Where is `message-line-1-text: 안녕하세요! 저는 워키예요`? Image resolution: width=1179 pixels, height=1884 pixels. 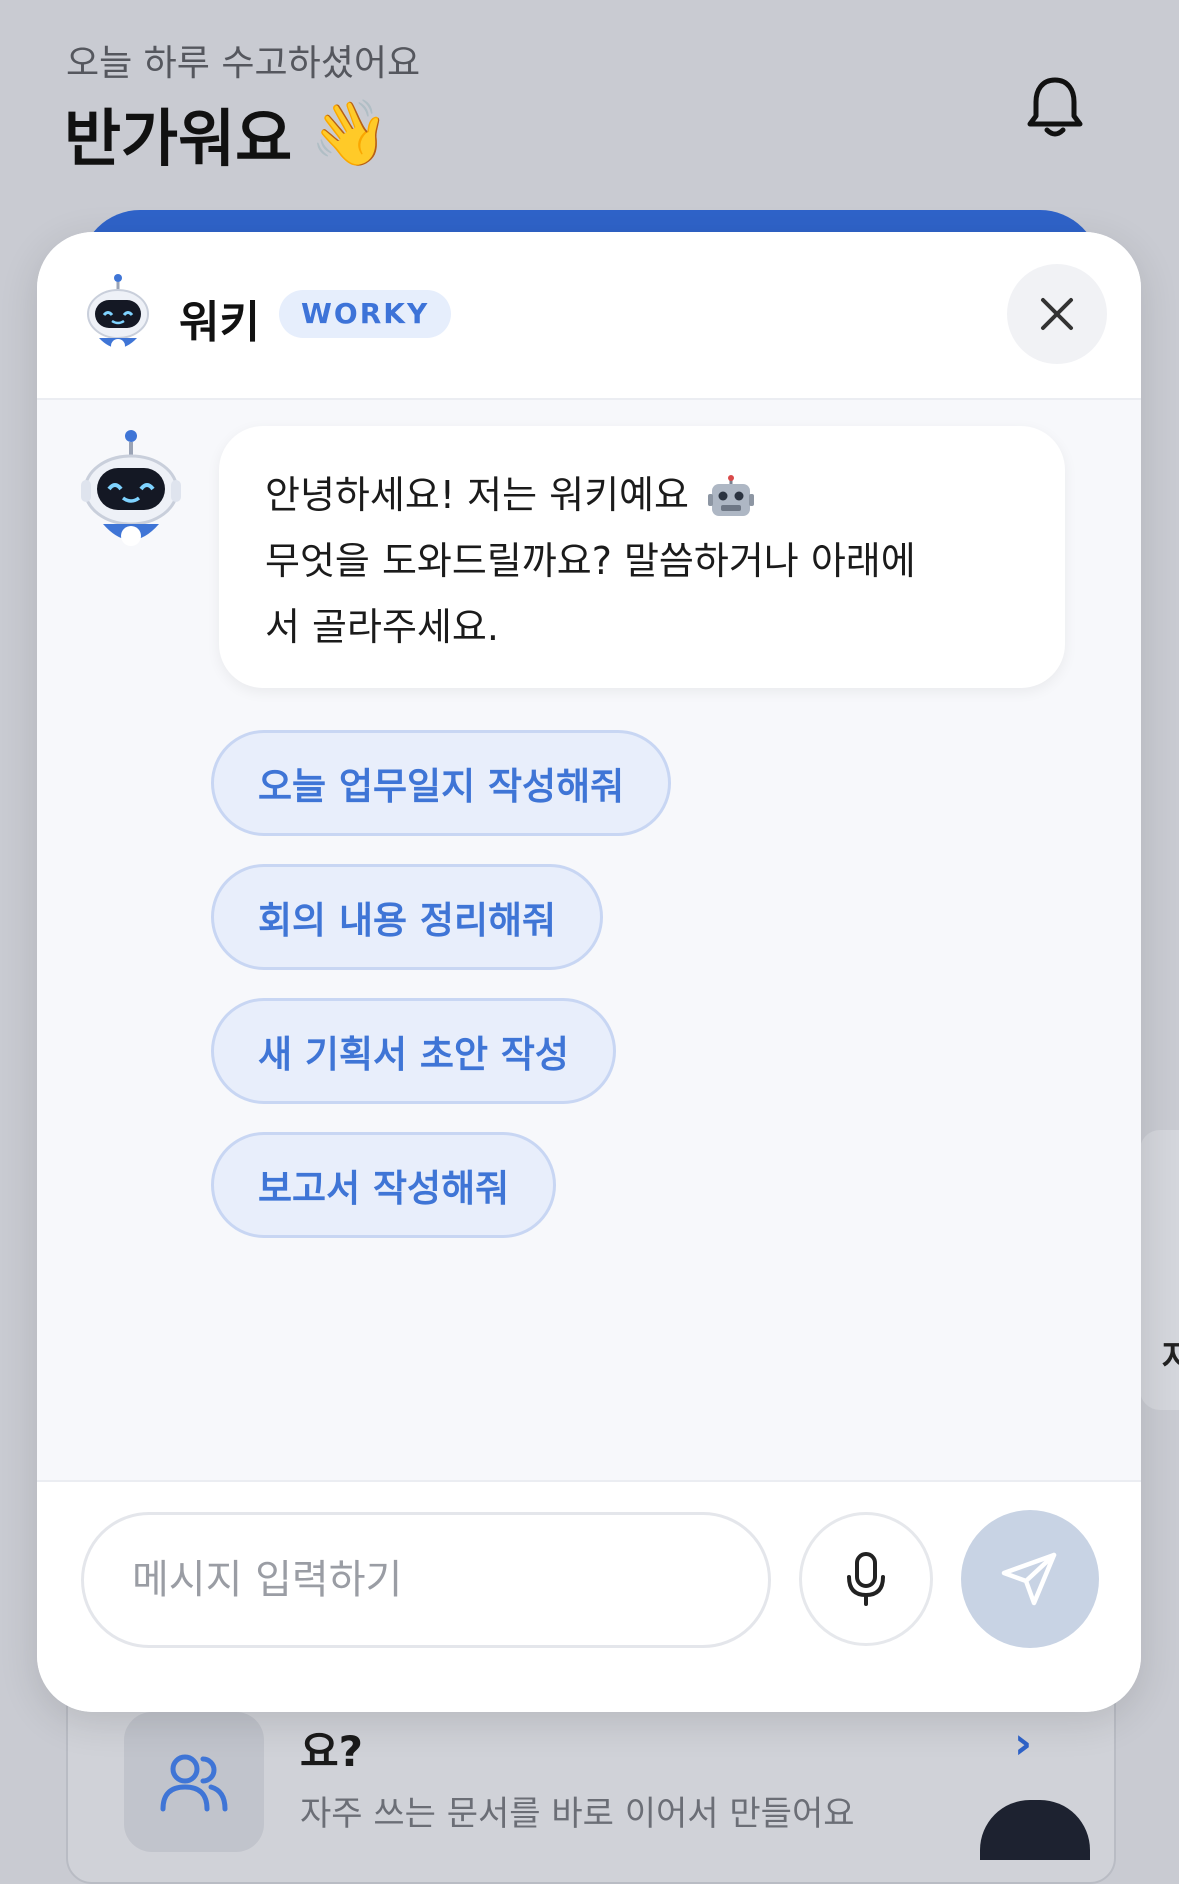 message-line-1-text: 안녕하세요! 저는 워키예요 is located at coordinates (477, 495).